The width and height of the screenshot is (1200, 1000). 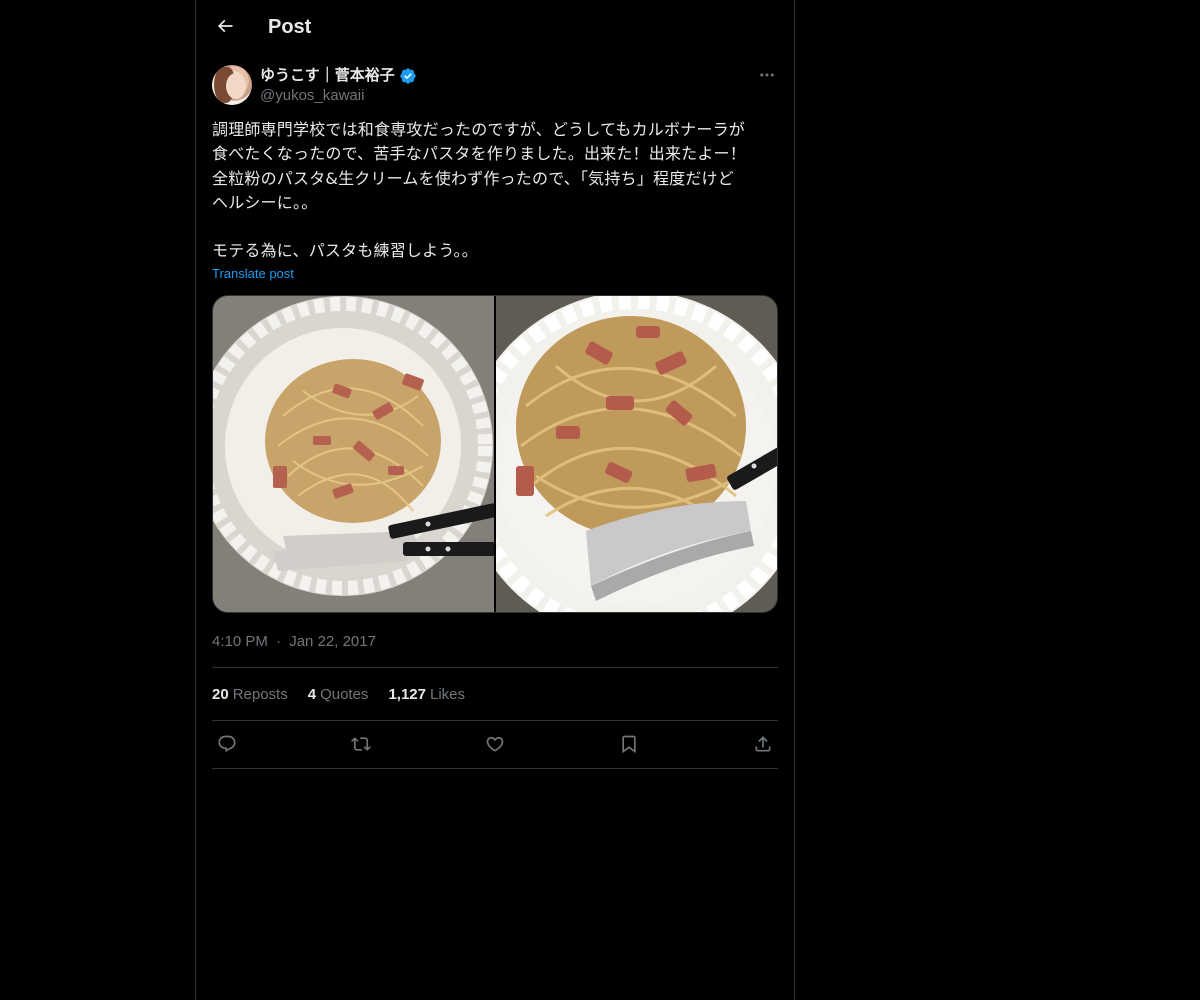 I want to click on reposts-label: Reposts, so click(x=260, y=694).